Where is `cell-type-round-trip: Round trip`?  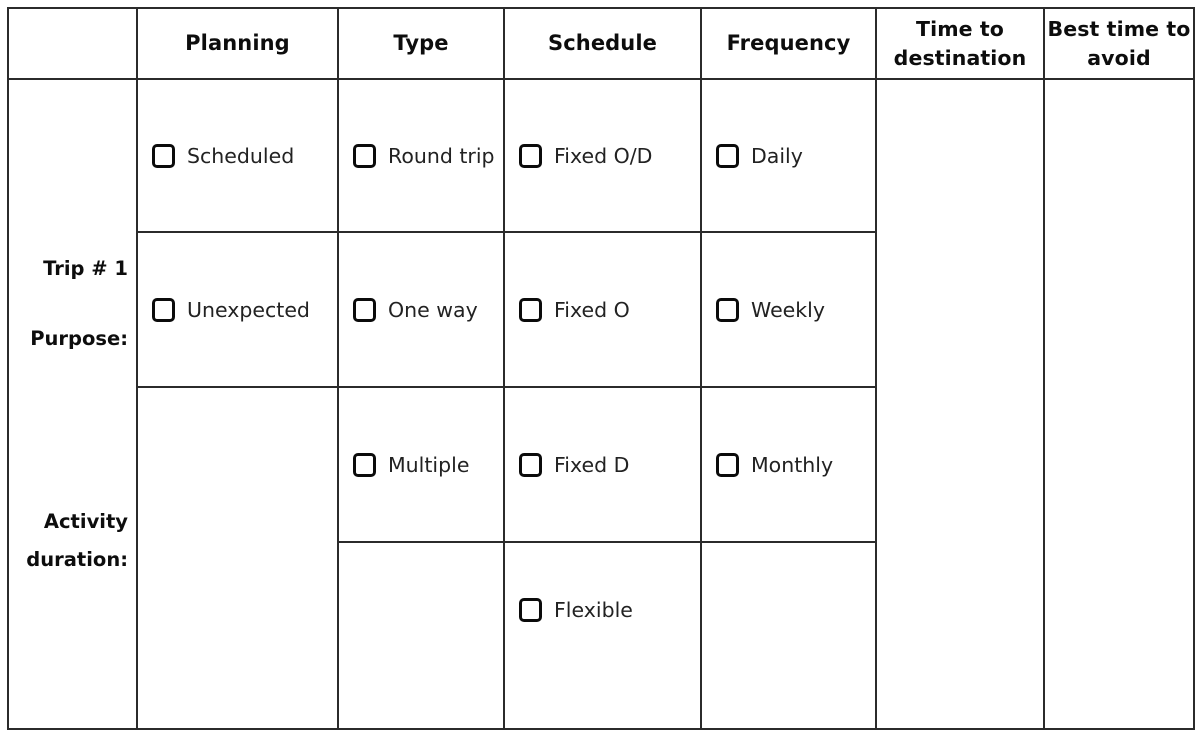 cell-type-round-trip: Round trip is located at coordinates (421, 155).